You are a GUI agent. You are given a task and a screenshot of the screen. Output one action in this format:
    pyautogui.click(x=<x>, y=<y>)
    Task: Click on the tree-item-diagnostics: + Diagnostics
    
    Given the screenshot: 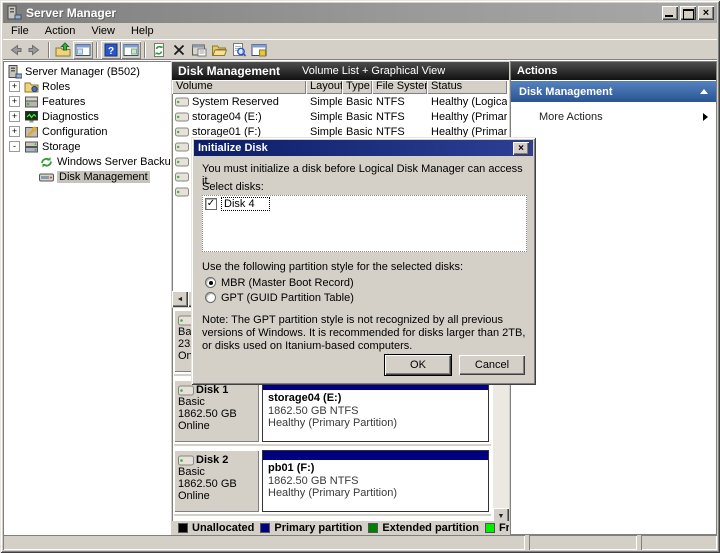 What is the action you would take?
    pyautogui.click(x=87, y=116)
    